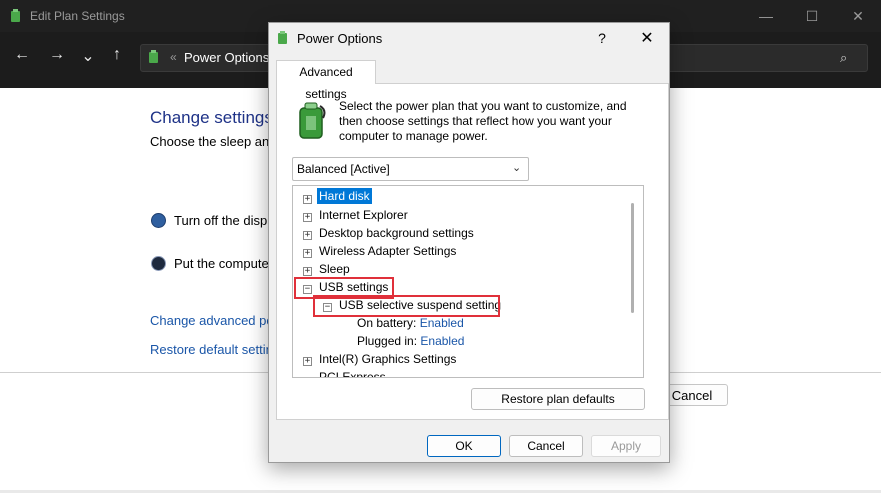  I want to click on dialog-close-button: ✕, so click(647, 38).